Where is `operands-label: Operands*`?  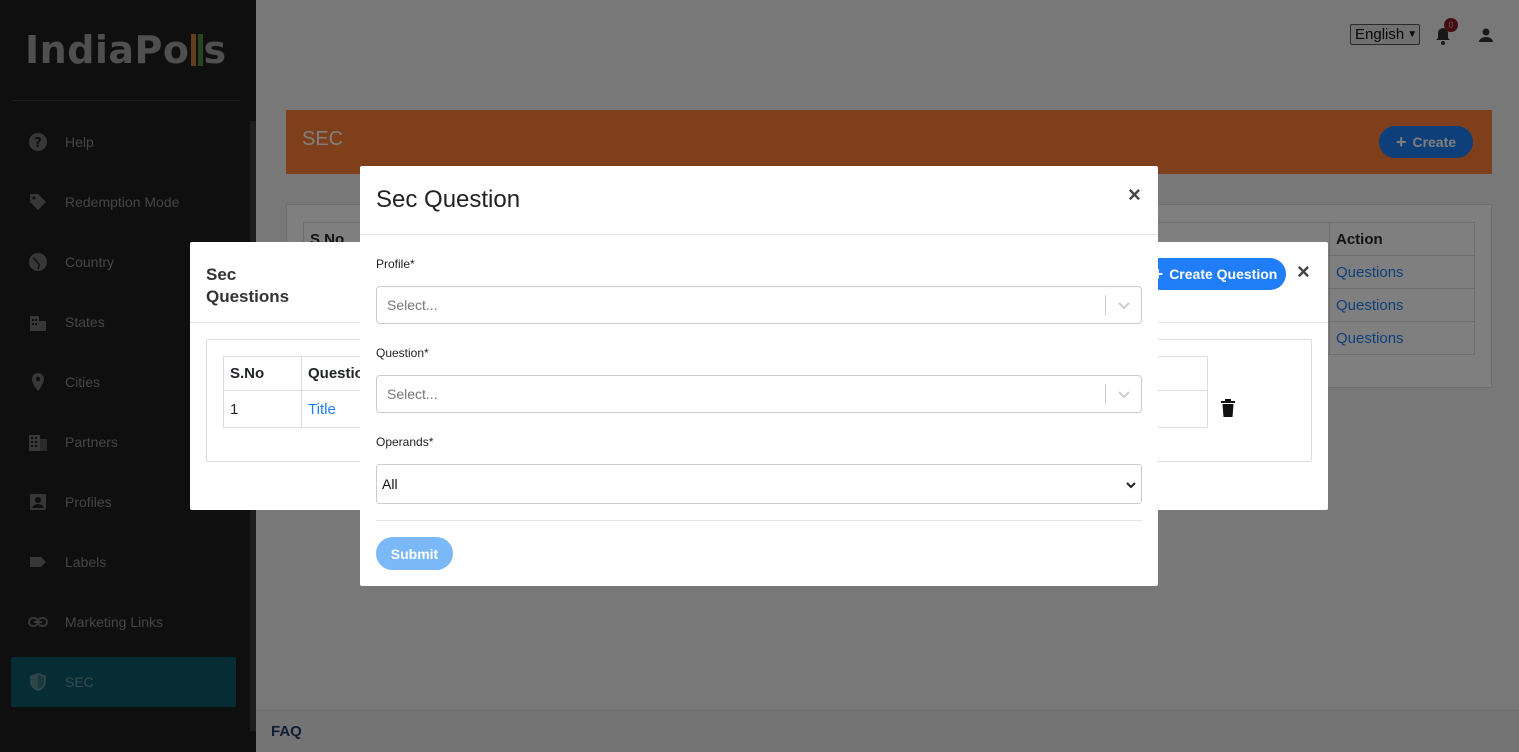 operands-label: Operands* is located at coordinates (405, 442).